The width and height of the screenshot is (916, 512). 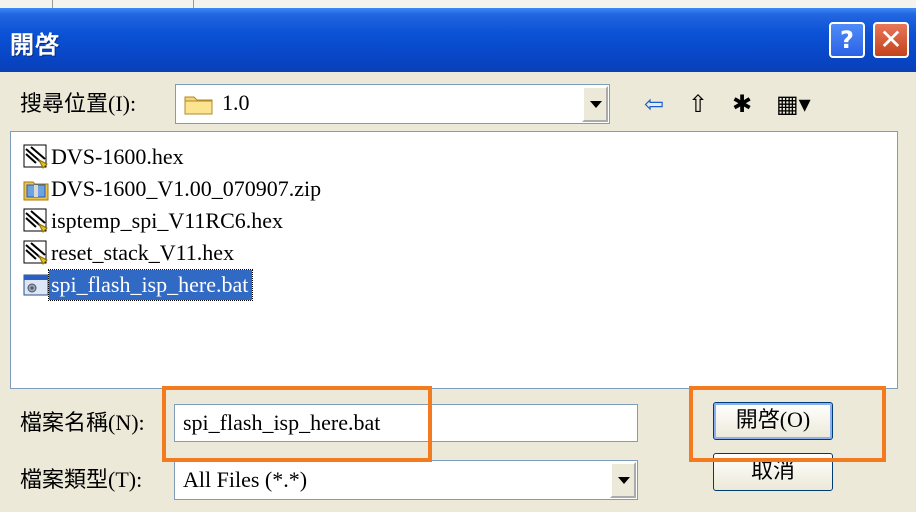 What do you see at coordinates (36, 285) in the screenshot?
I see `bat-file-icon` at bounding box center [36, 285].